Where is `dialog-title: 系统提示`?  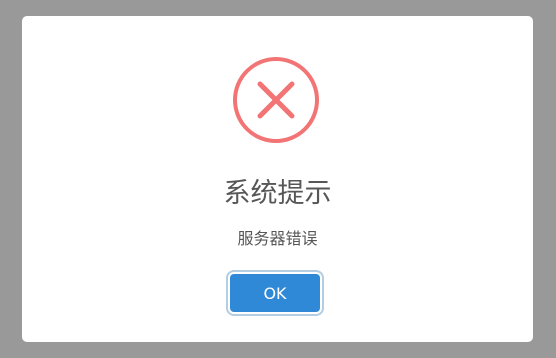
dialog-title: 系统提示 is located at coordinates (277, 193).